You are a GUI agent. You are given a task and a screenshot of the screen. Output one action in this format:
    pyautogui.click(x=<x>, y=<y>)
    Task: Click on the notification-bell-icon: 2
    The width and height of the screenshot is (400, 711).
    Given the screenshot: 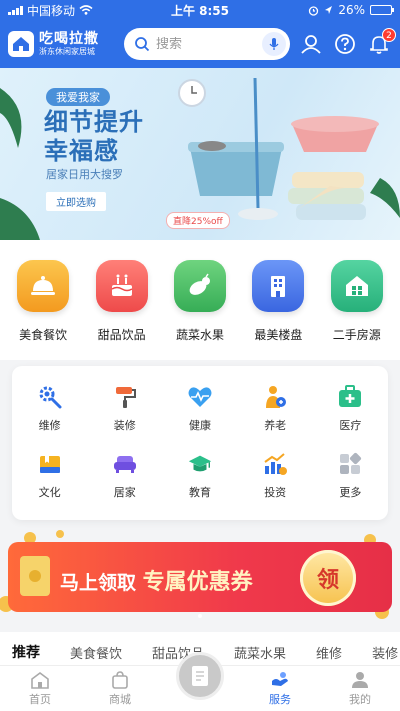 What is the action you would take?
    pyautogui.click(x=381, y=42)
    